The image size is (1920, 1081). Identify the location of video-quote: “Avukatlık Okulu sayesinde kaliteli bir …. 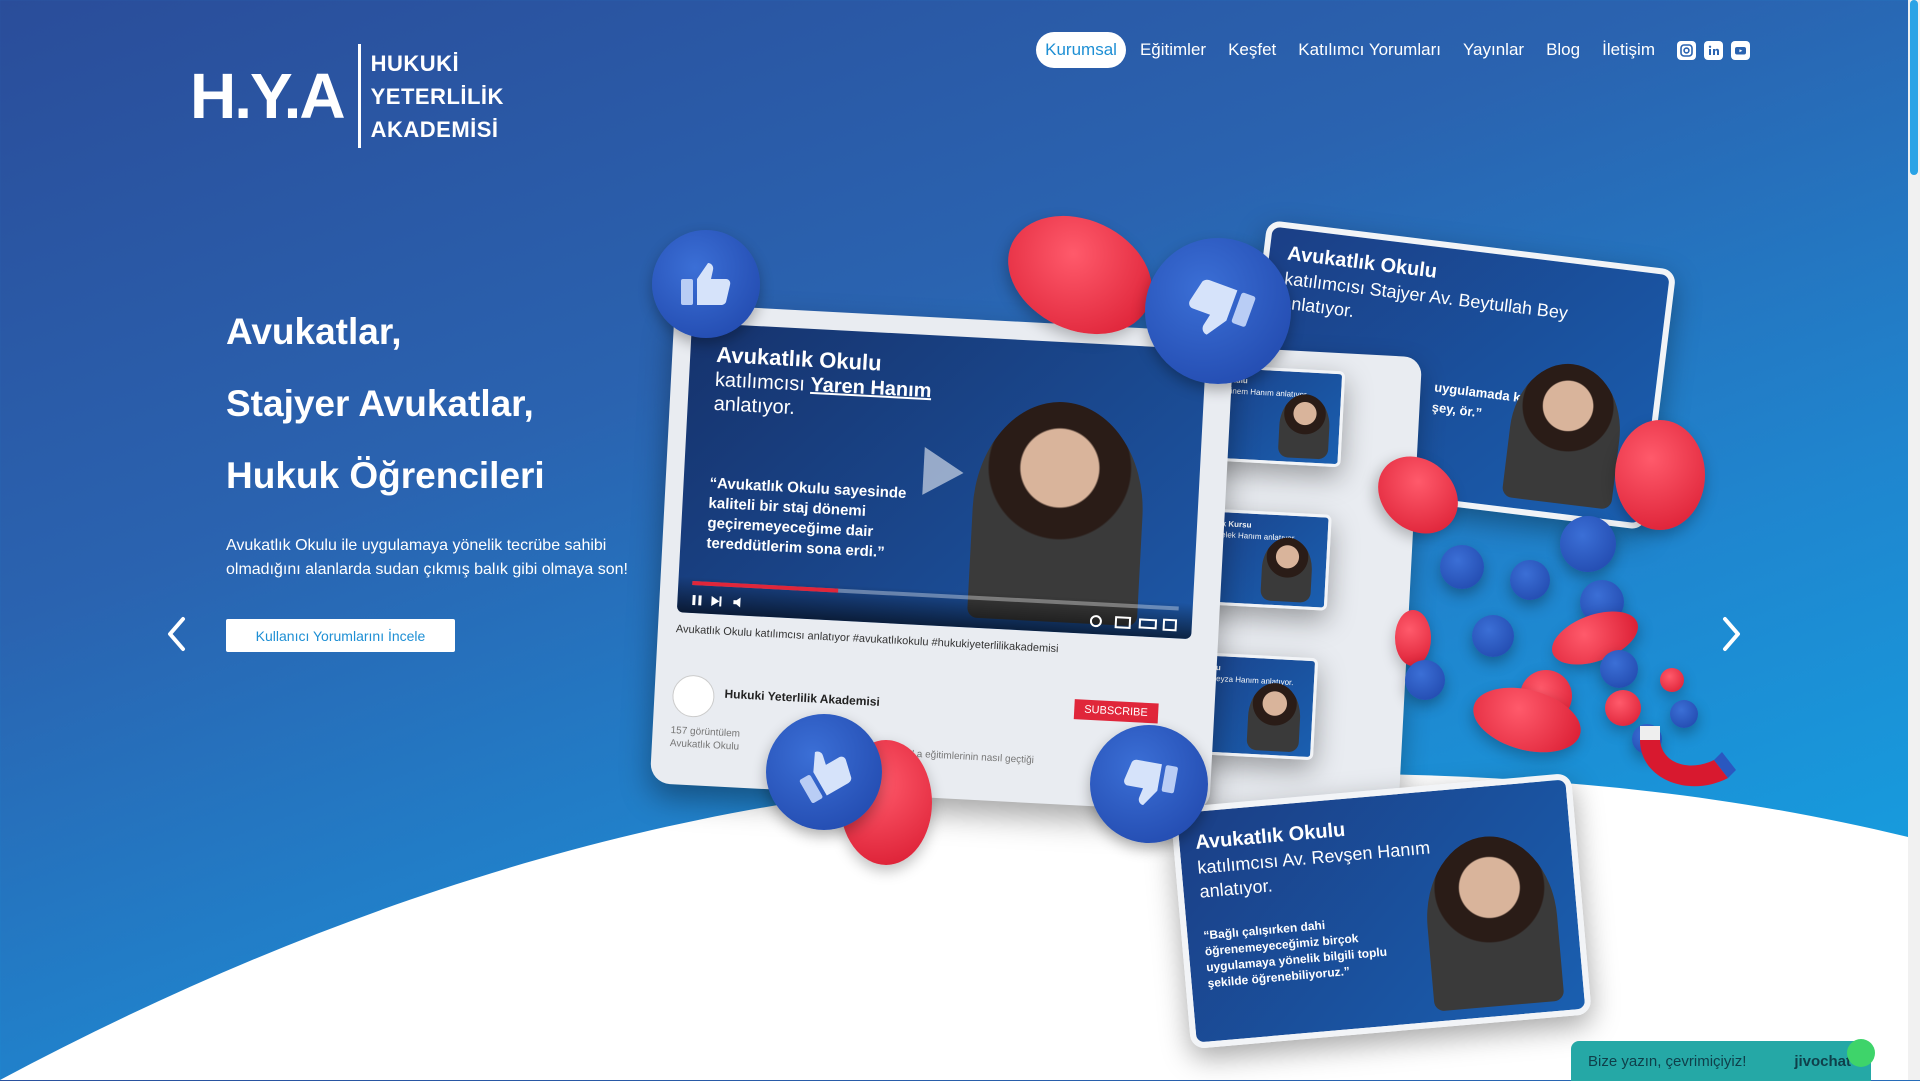
(806, 517).